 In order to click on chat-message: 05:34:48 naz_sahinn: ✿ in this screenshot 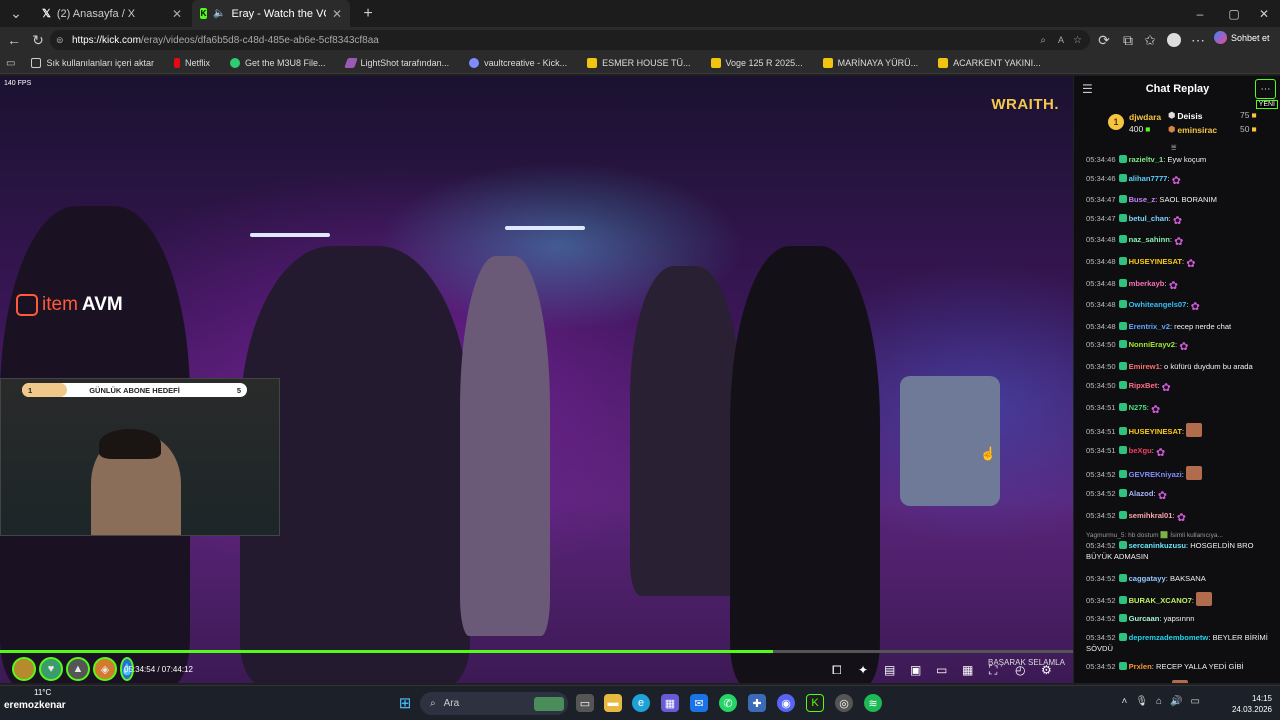, I will do `click(1181, 241)`.